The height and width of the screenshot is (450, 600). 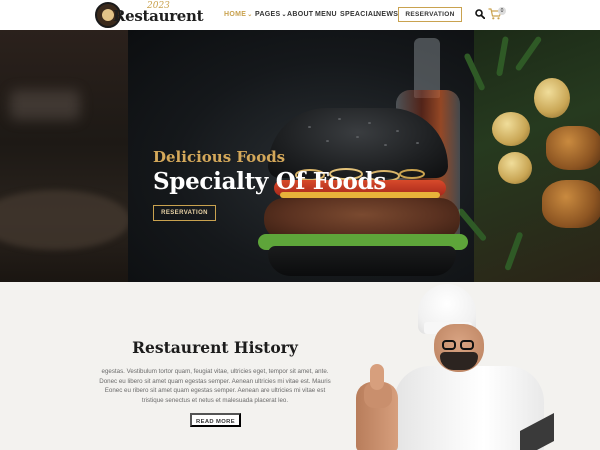 I want to click on logo-script-text: 2023, so click(x=158, y=6).